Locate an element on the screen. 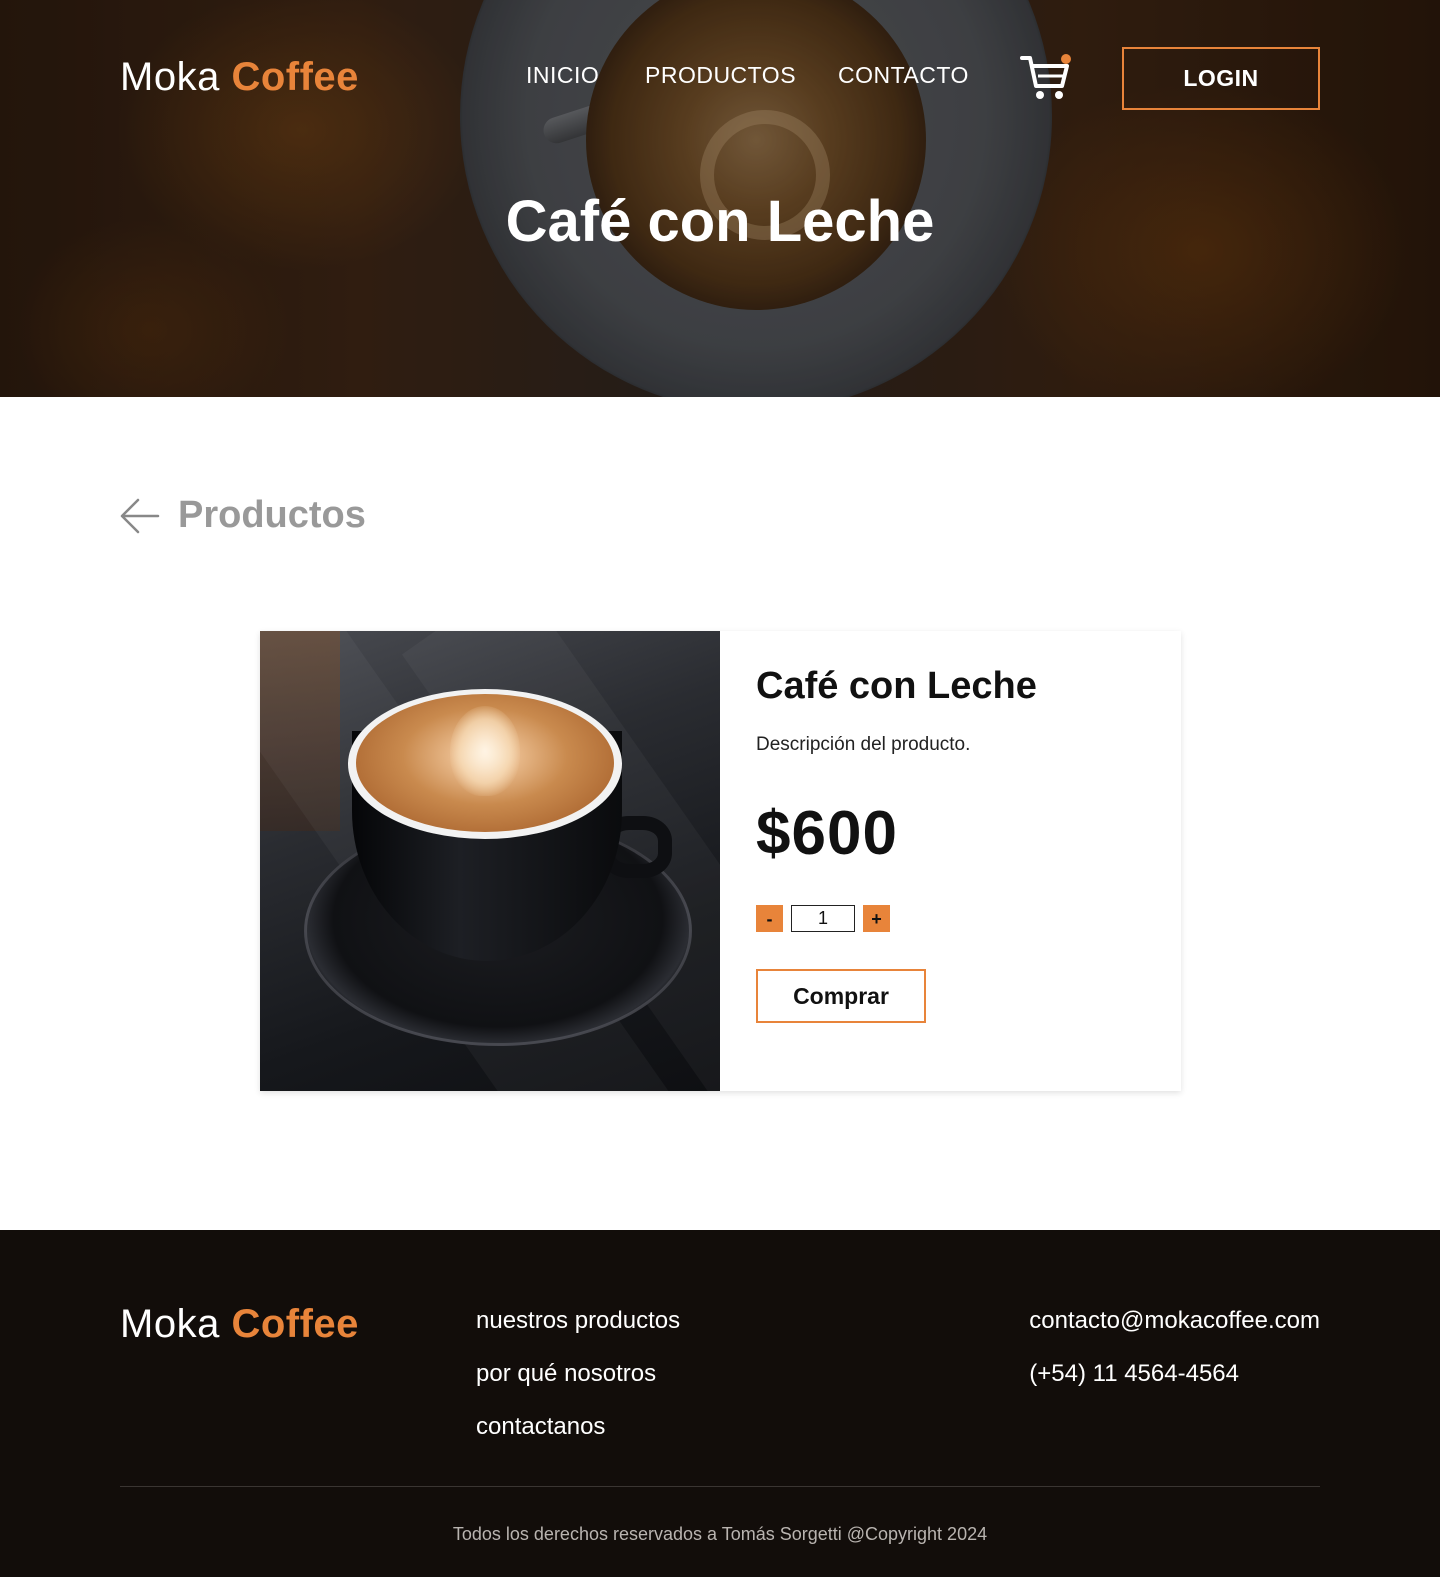 Image resolution: width=1440 pixels, height=1577 pixels. image-latte-art is located at coordinates (485, 751).